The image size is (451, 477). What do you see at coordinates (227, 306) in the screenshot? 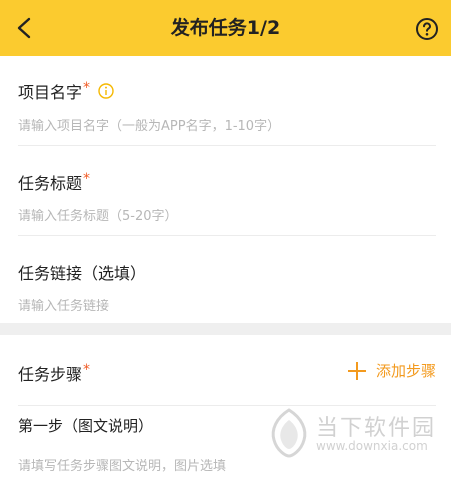
I see `task-link-input` at bounding box center [227, 306].